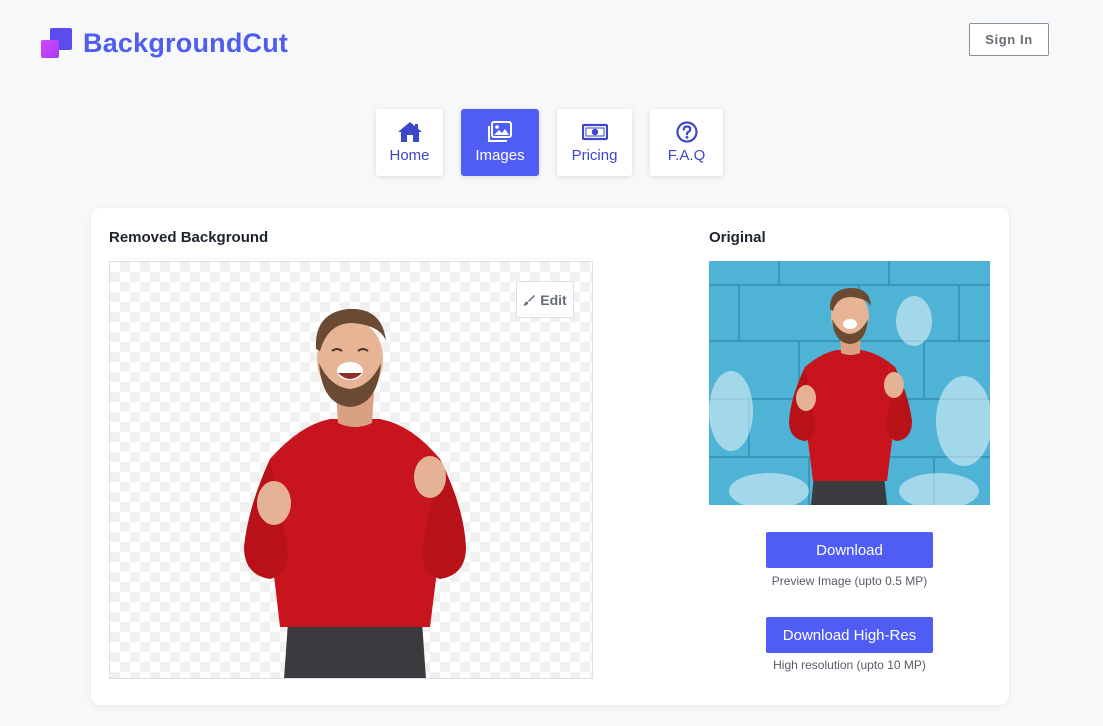  I want to click on tab-home: Home, so click(409, 142).